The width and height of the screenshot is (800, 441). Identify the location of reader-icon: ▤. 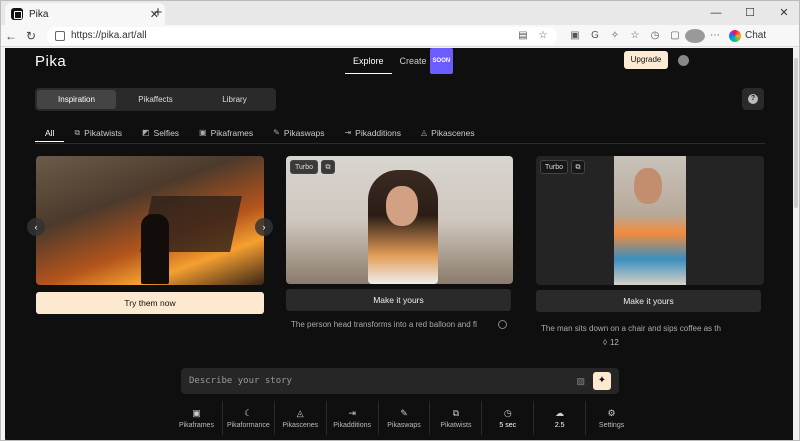
(523, 36).